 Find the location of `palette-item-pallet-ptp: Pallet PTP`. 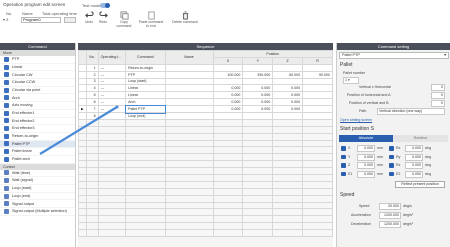

palette-item-pallet-ptp: Pallet PTP is located at coordinates (37, 144).